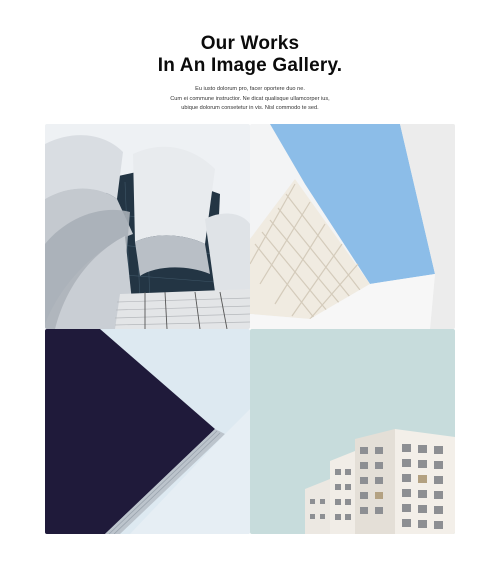 This screenshot has width=500, height=567. I want to click on page-title: Our Works In An Image Gallery., so click(250, 55).